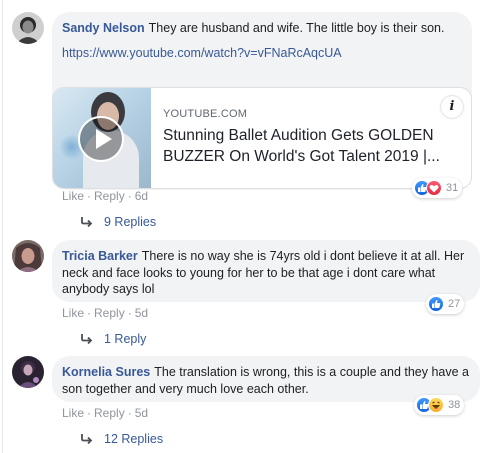 The width and height of the screenshot is (500, 453). Describe the element at coordinates (100, 256) in the screenshot. I see `comment-author: Tricia Barker` at that location.